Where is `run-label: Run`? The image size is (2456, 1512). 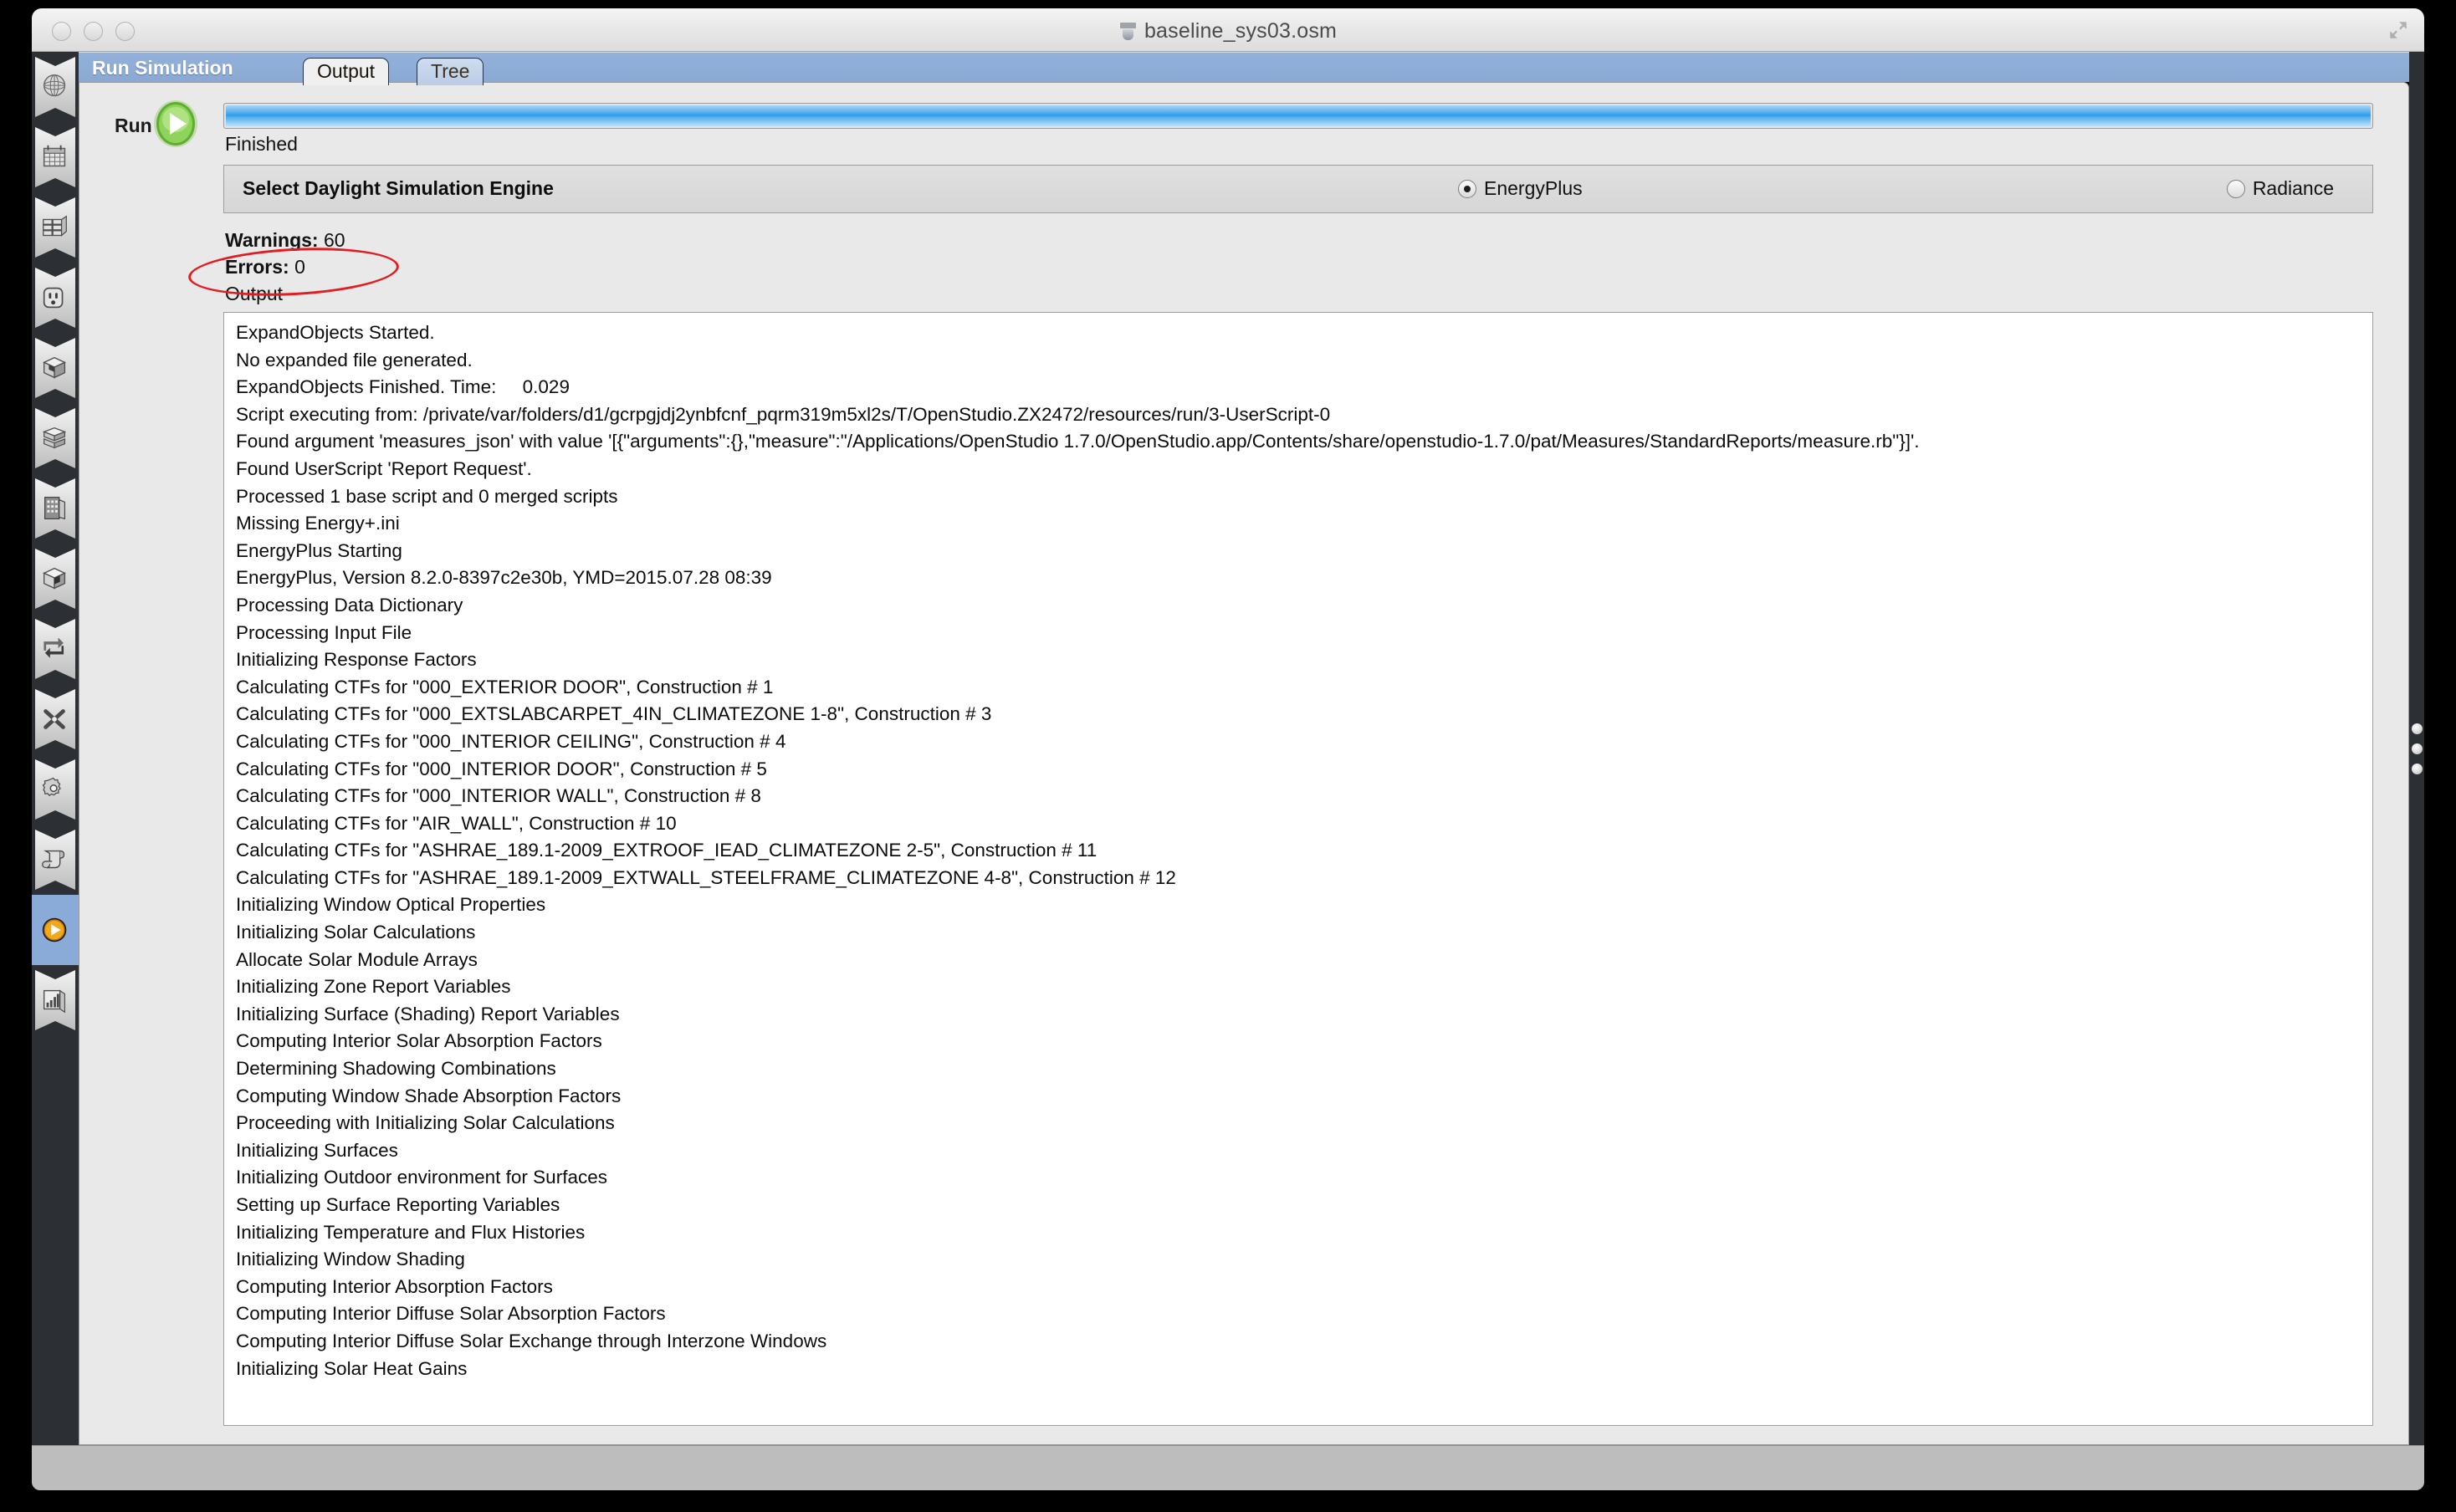 run-label: Run is located at coordinates (133, 125).